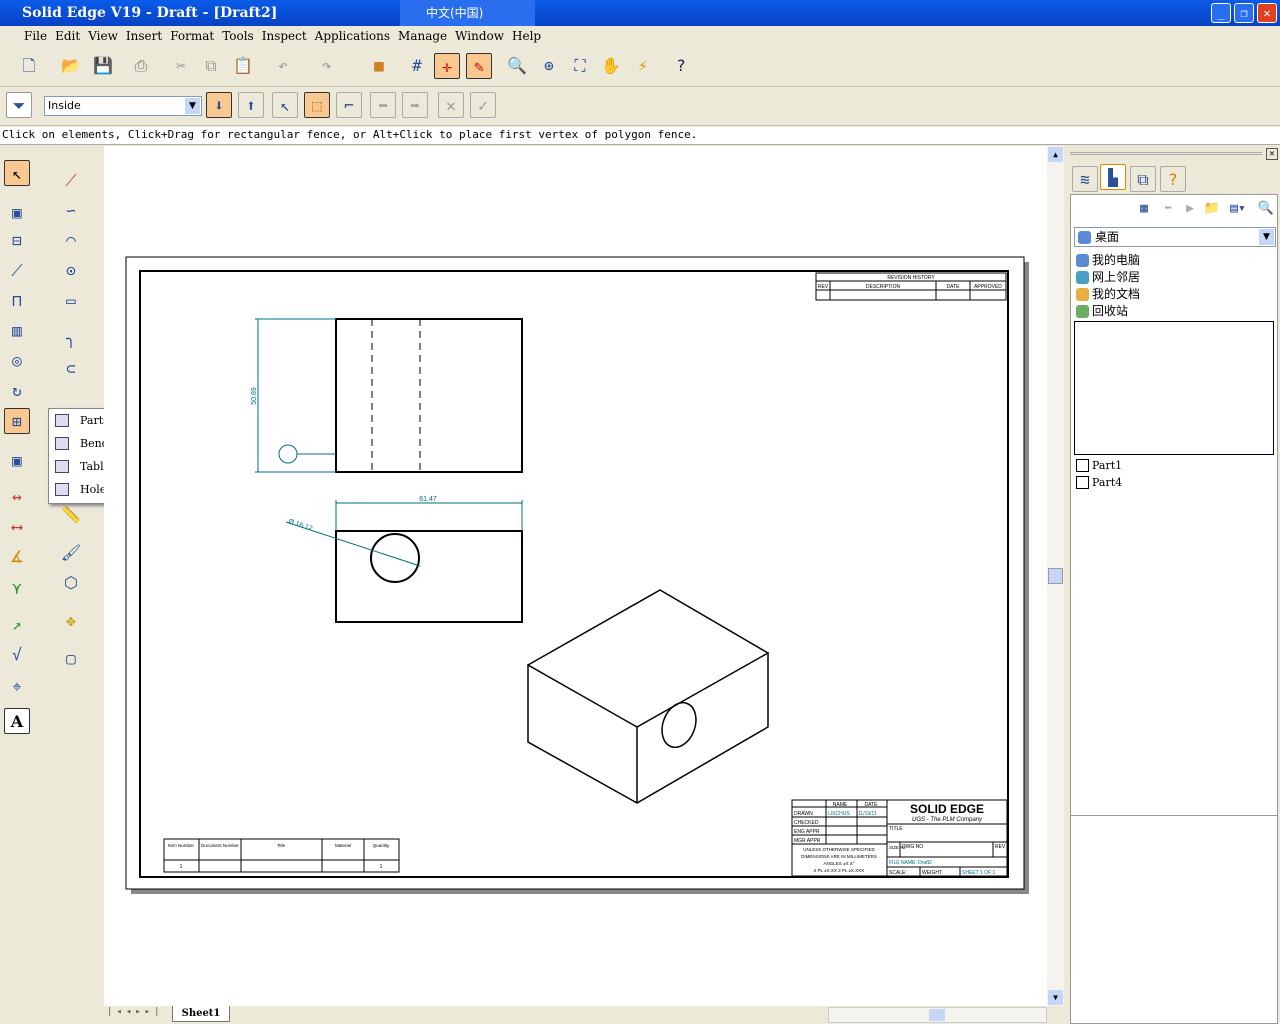 The height and width of the screenshot is (1024, 1280). What do you see at coordinates (17, 527) in the screenshot?
I see `distance-icon: ⟷` at bounding box center [17, 527].